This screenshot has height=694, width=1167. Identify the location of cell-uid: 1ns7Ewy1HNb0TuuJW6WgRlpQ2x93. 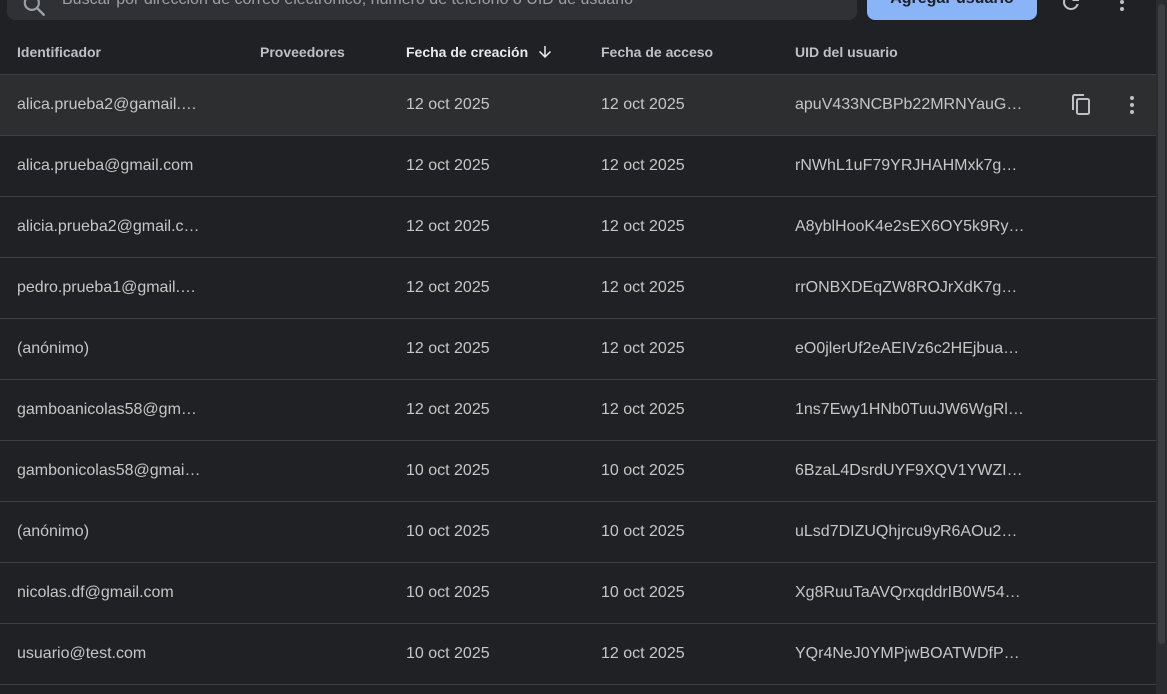
(911, 409).